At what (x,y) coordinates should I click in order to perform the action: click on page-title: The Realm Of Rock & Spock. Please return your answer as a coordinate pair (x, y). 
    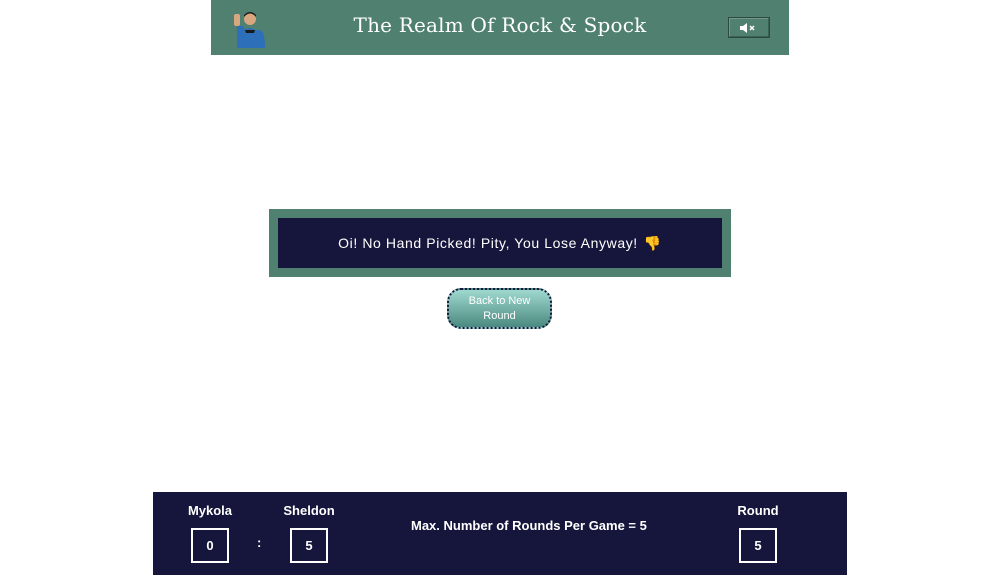
    Looking at the image, I should click on (500, 25).